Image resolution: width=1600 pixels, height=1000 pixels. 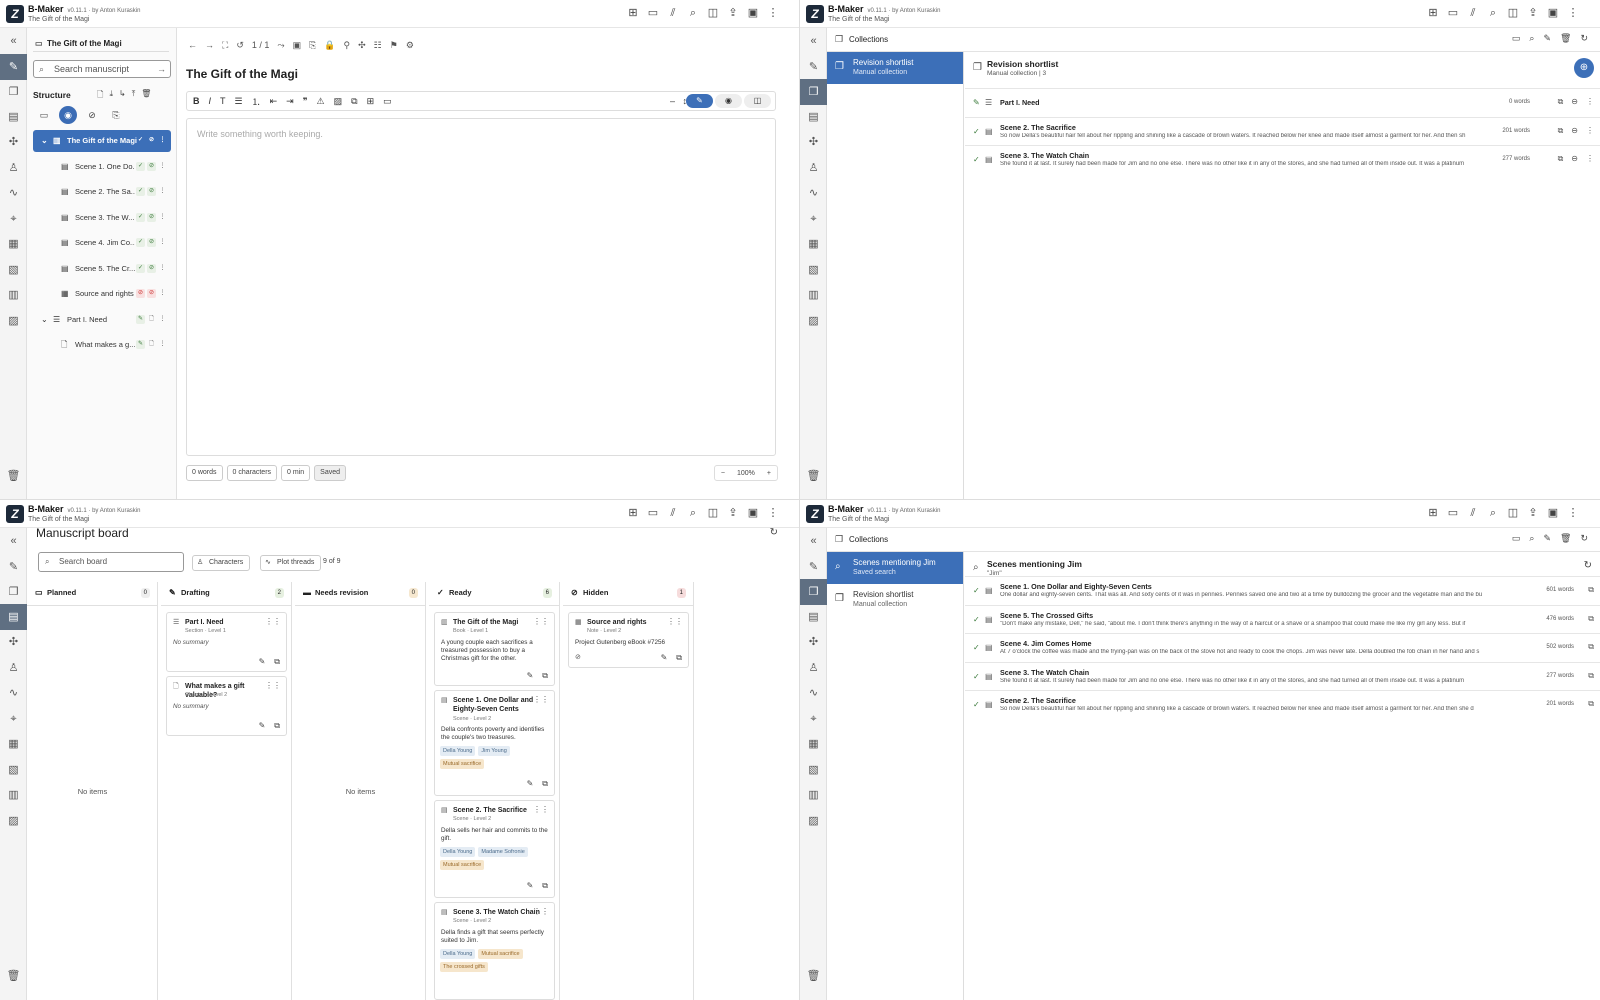 I want to click on drag-icon: ⋮, so click(x=1590, y=131).